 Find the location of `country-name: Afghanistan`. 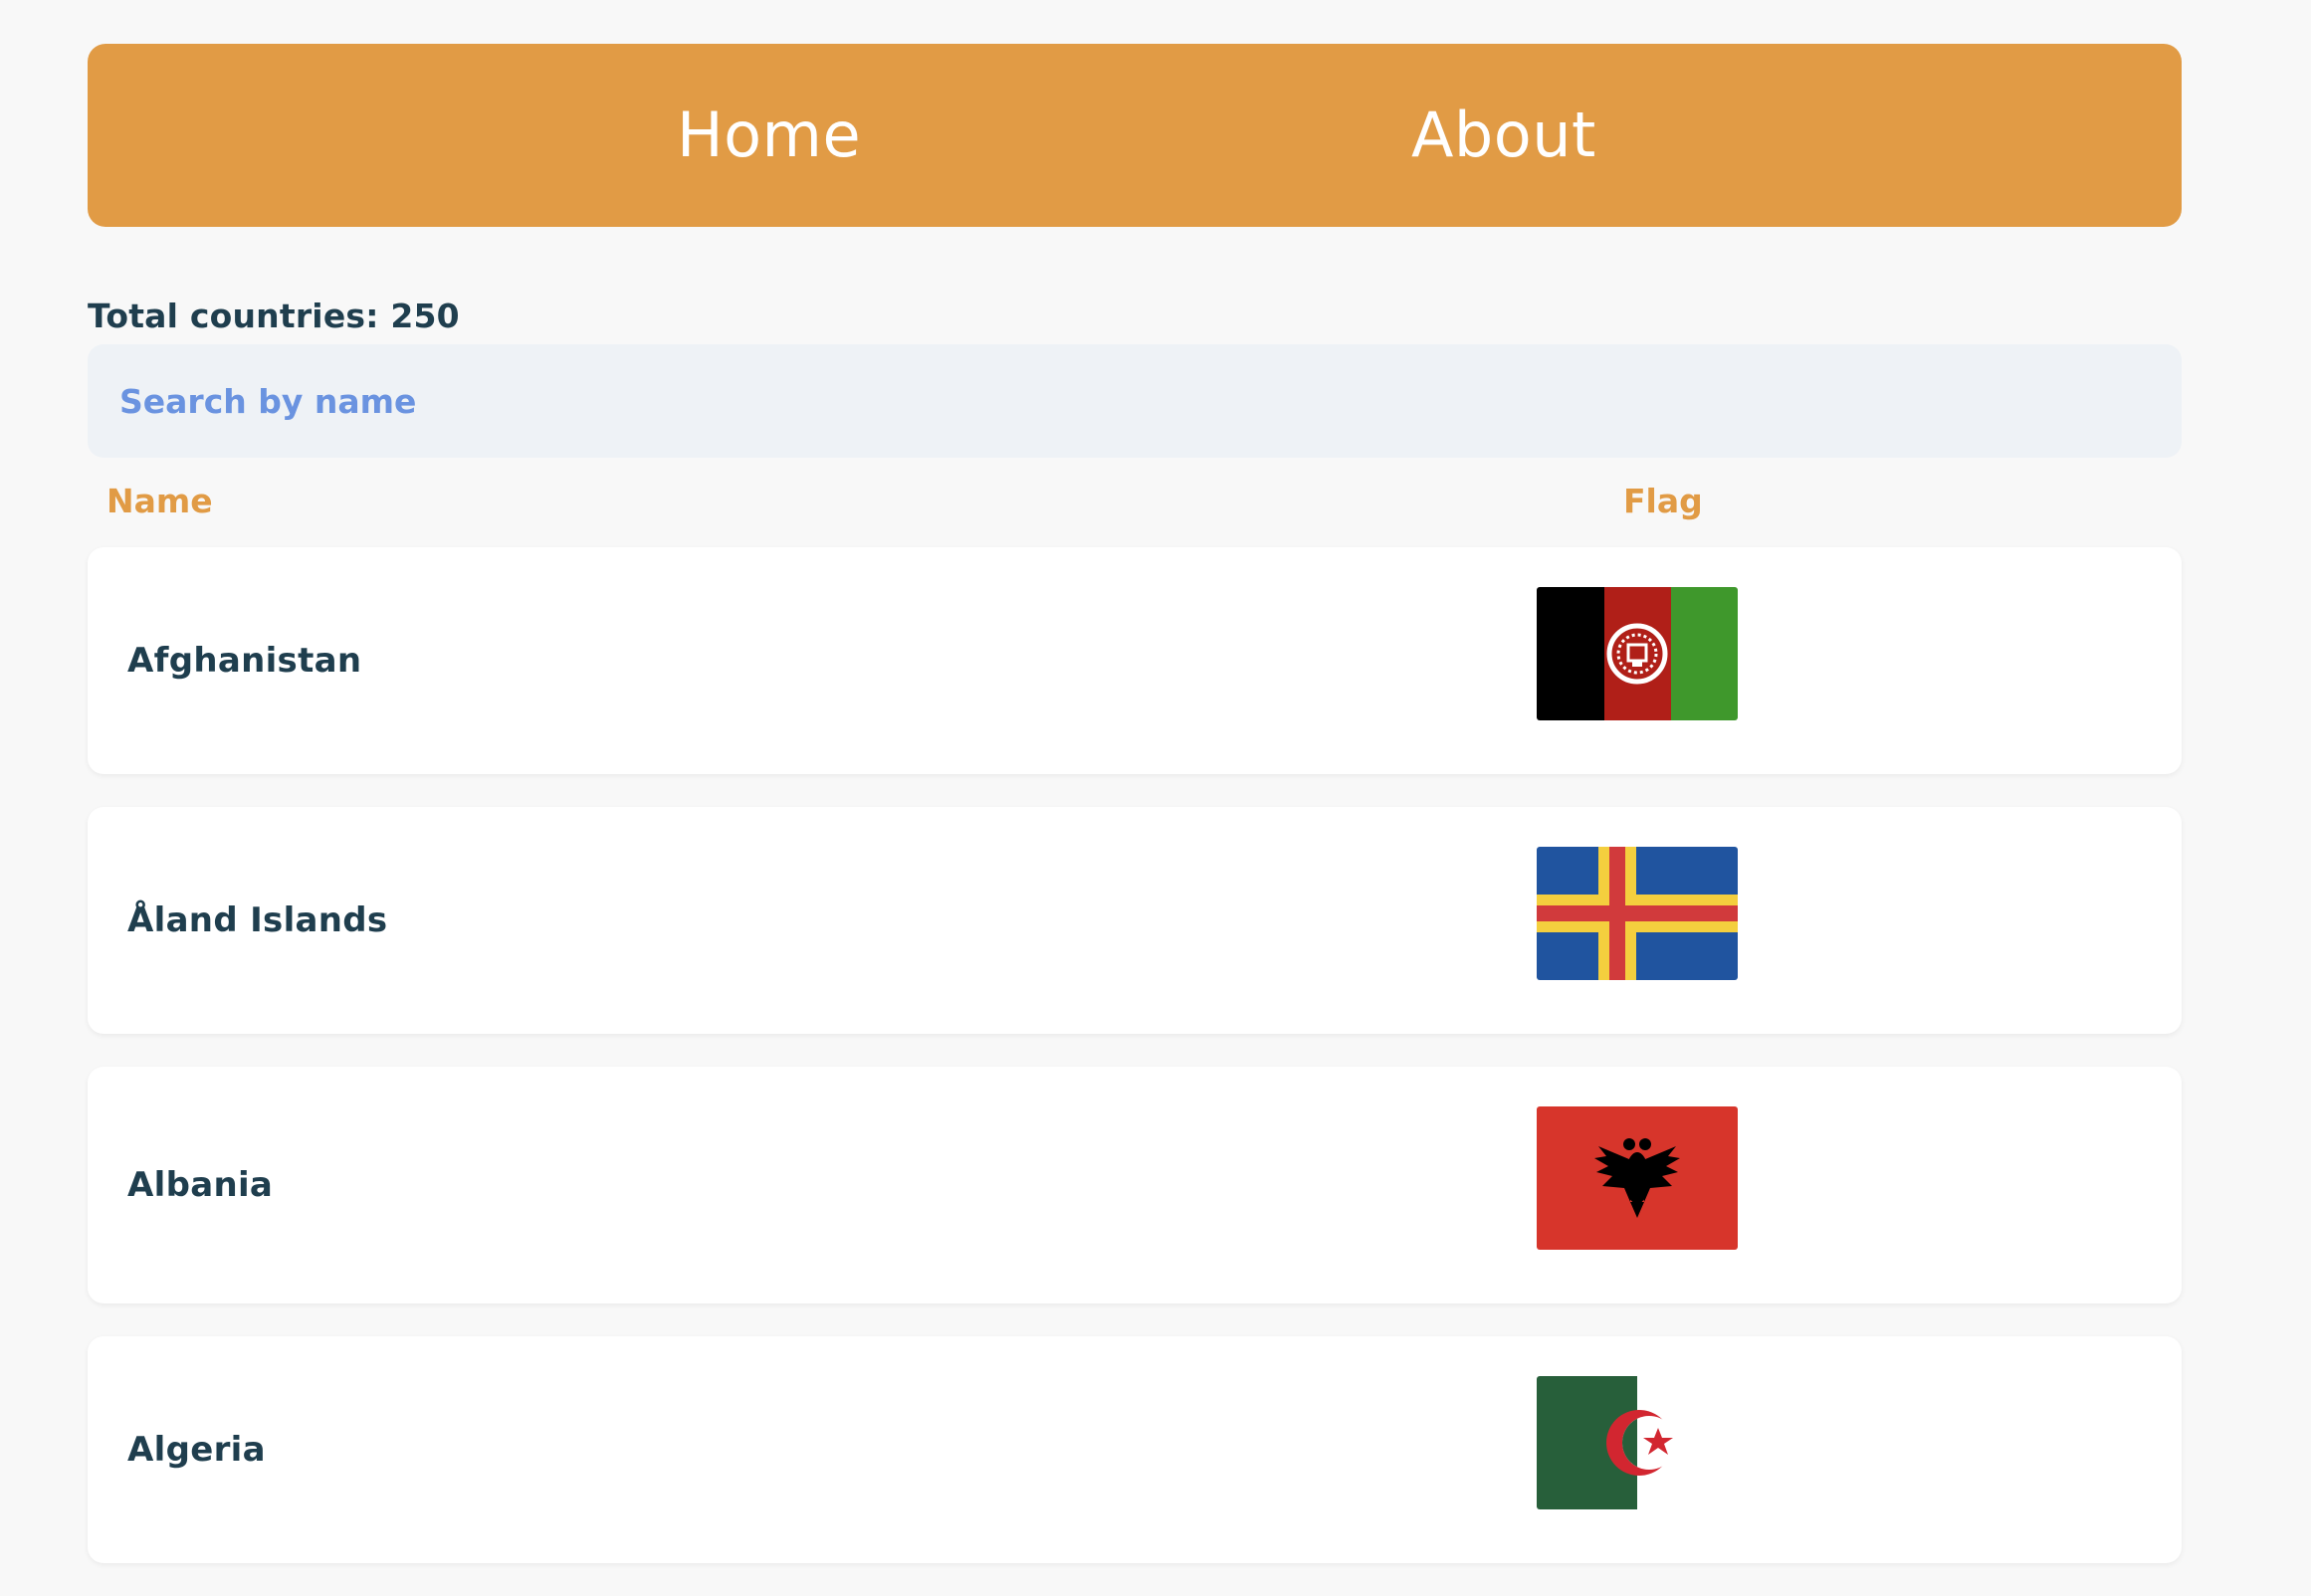

country-name: Afghanistan is located at coordinates (244, 661).